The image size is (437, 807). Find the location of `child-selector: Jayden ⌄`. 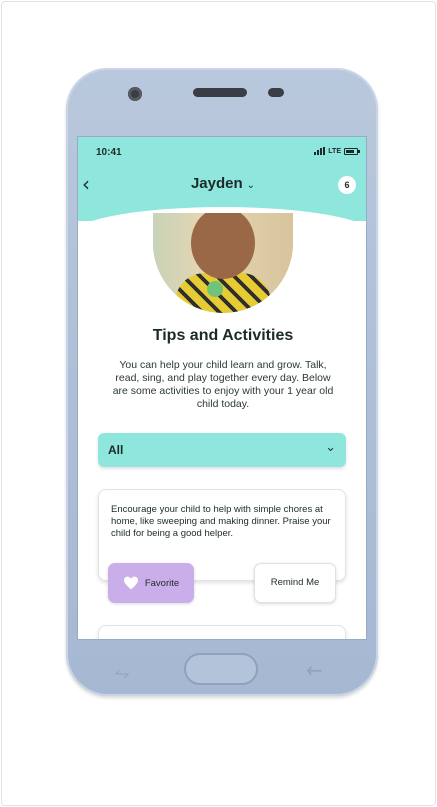

child-selector: Jayden ⌄ is located at coordinates (222, 183).